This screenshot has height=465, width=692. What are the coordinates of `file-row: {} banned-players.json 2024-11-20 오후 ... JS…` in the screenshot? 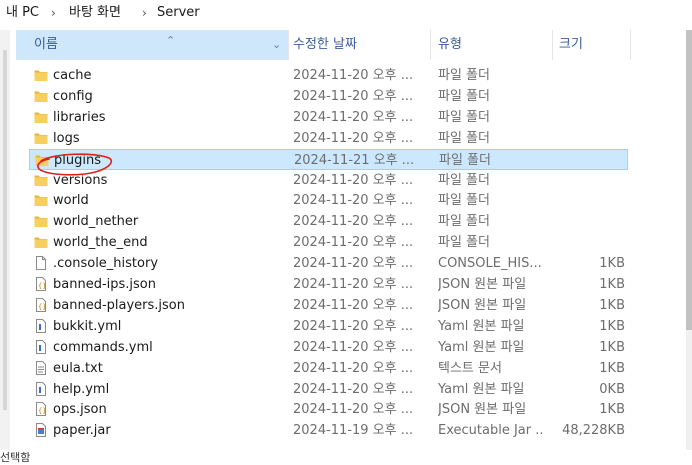 It's located at (328, 305).